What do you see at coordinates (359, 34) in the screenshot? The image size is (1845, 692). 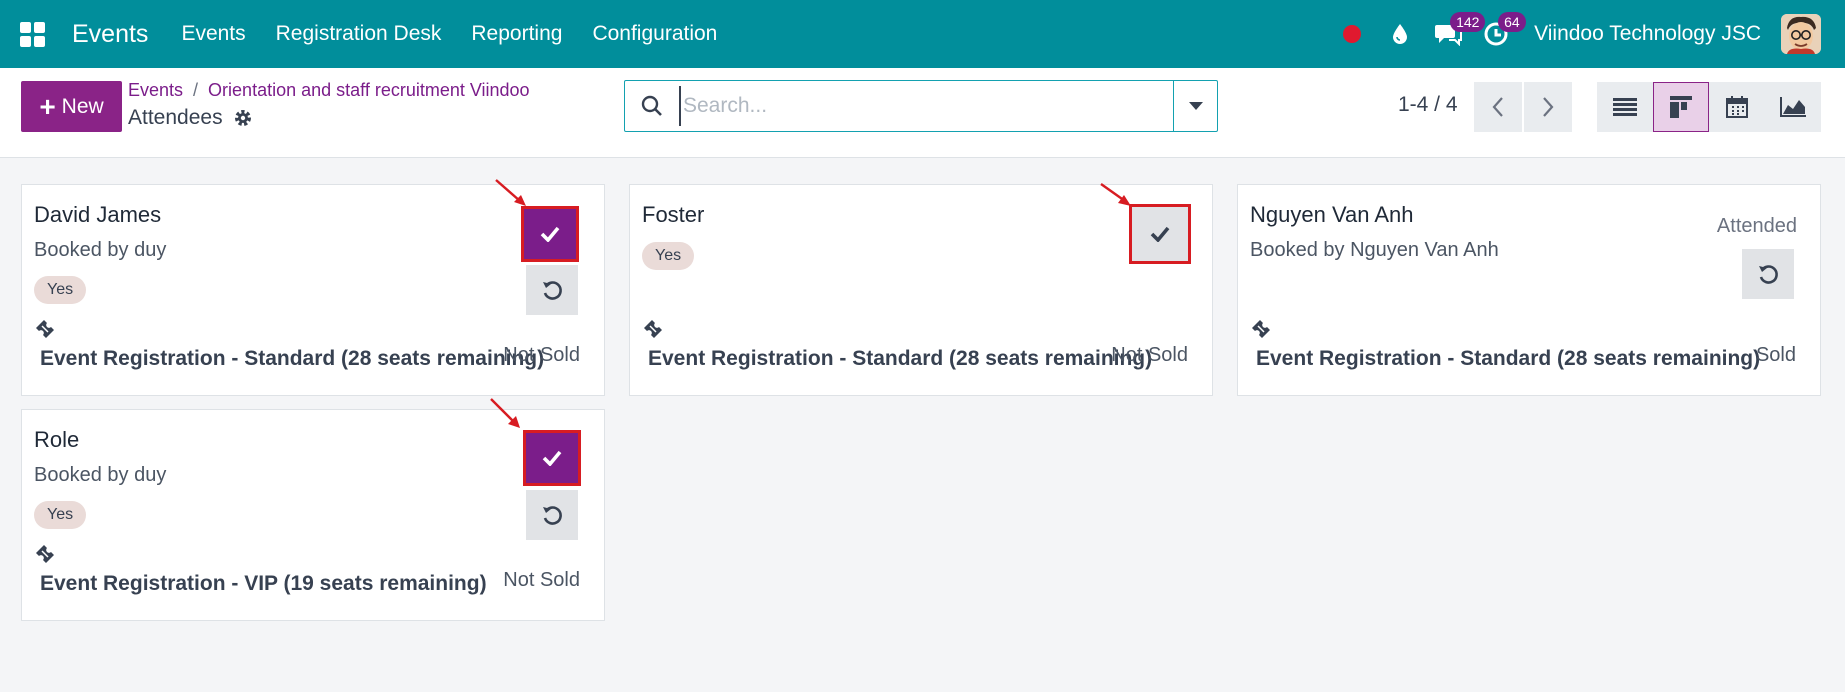 I see `menu-registration-desk: Registration Desk` at bounding box center [359, 34].